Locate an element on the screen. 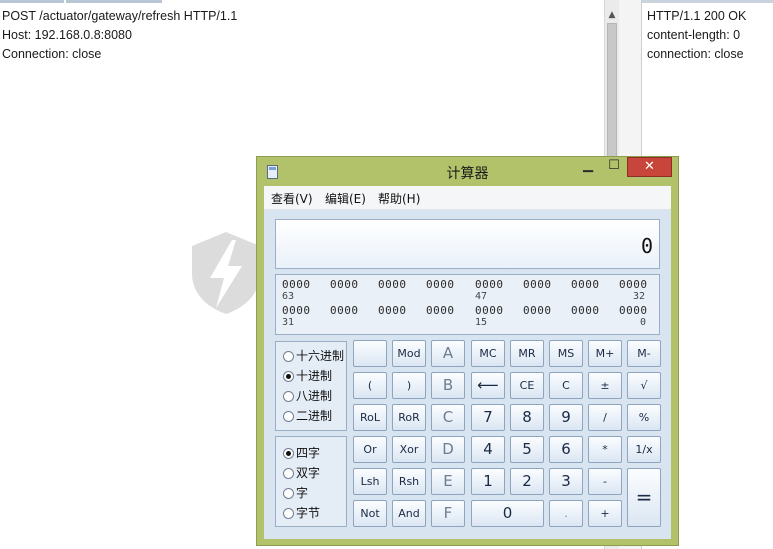 The height and width of the screenshot is (549, 773). digit-2-button: 2 is located at coordinates (527, 481).